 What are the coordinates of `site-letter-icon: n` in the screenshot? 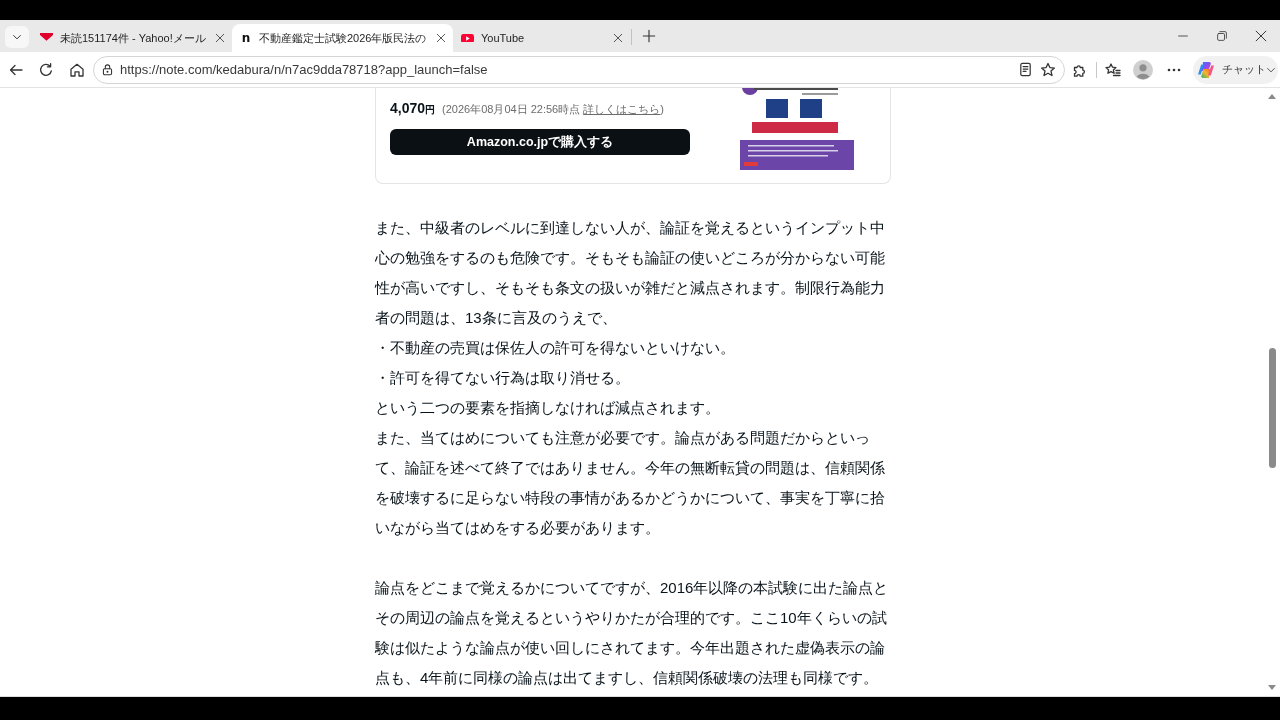 It's located at (246, 38).